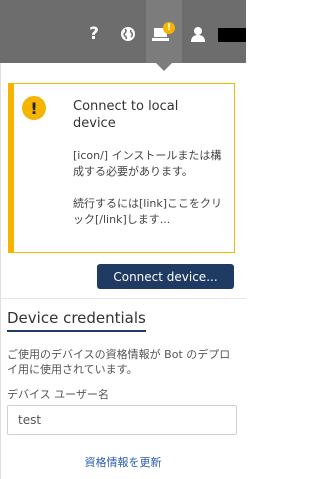 The height and width of the screenshot is (479, 320). What do you see at coordinates (123, 298) in the screenshot?
I see `divider` at bounding box center [123, 298].